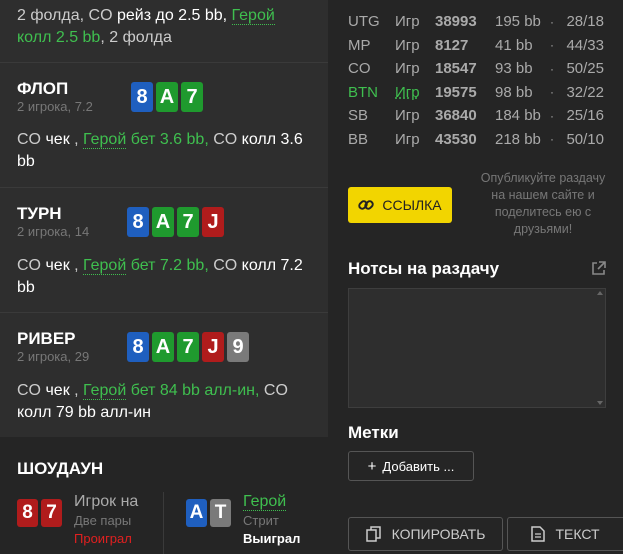  Describe the element at coordinates (585, 22) in the screenshot. I see `vpip-pfr: 28/18` at that location.